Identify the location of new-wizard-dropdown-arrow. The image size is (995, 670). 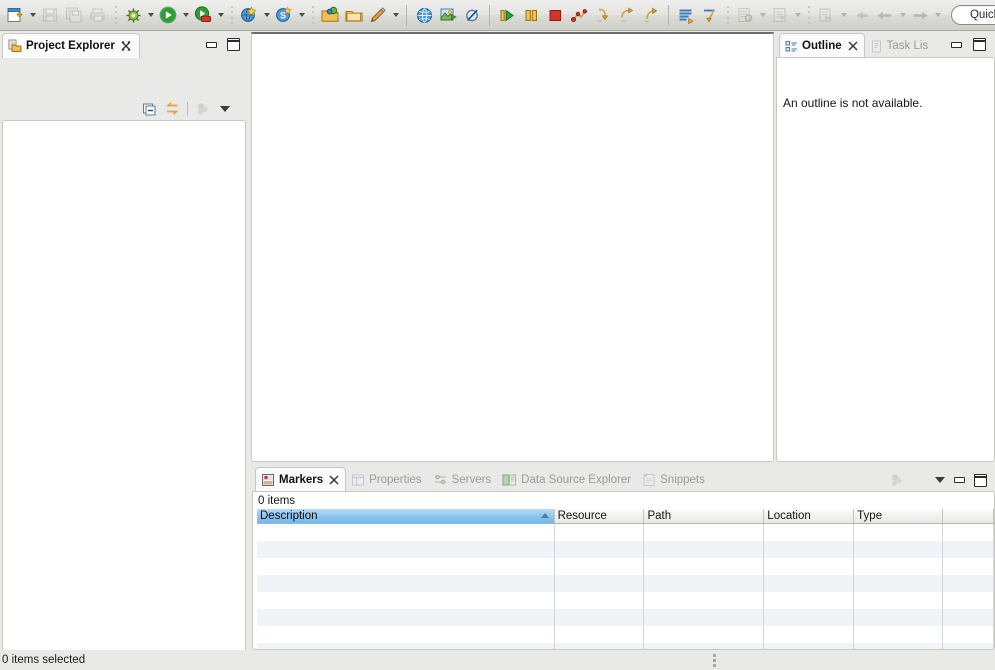
(32, 15).